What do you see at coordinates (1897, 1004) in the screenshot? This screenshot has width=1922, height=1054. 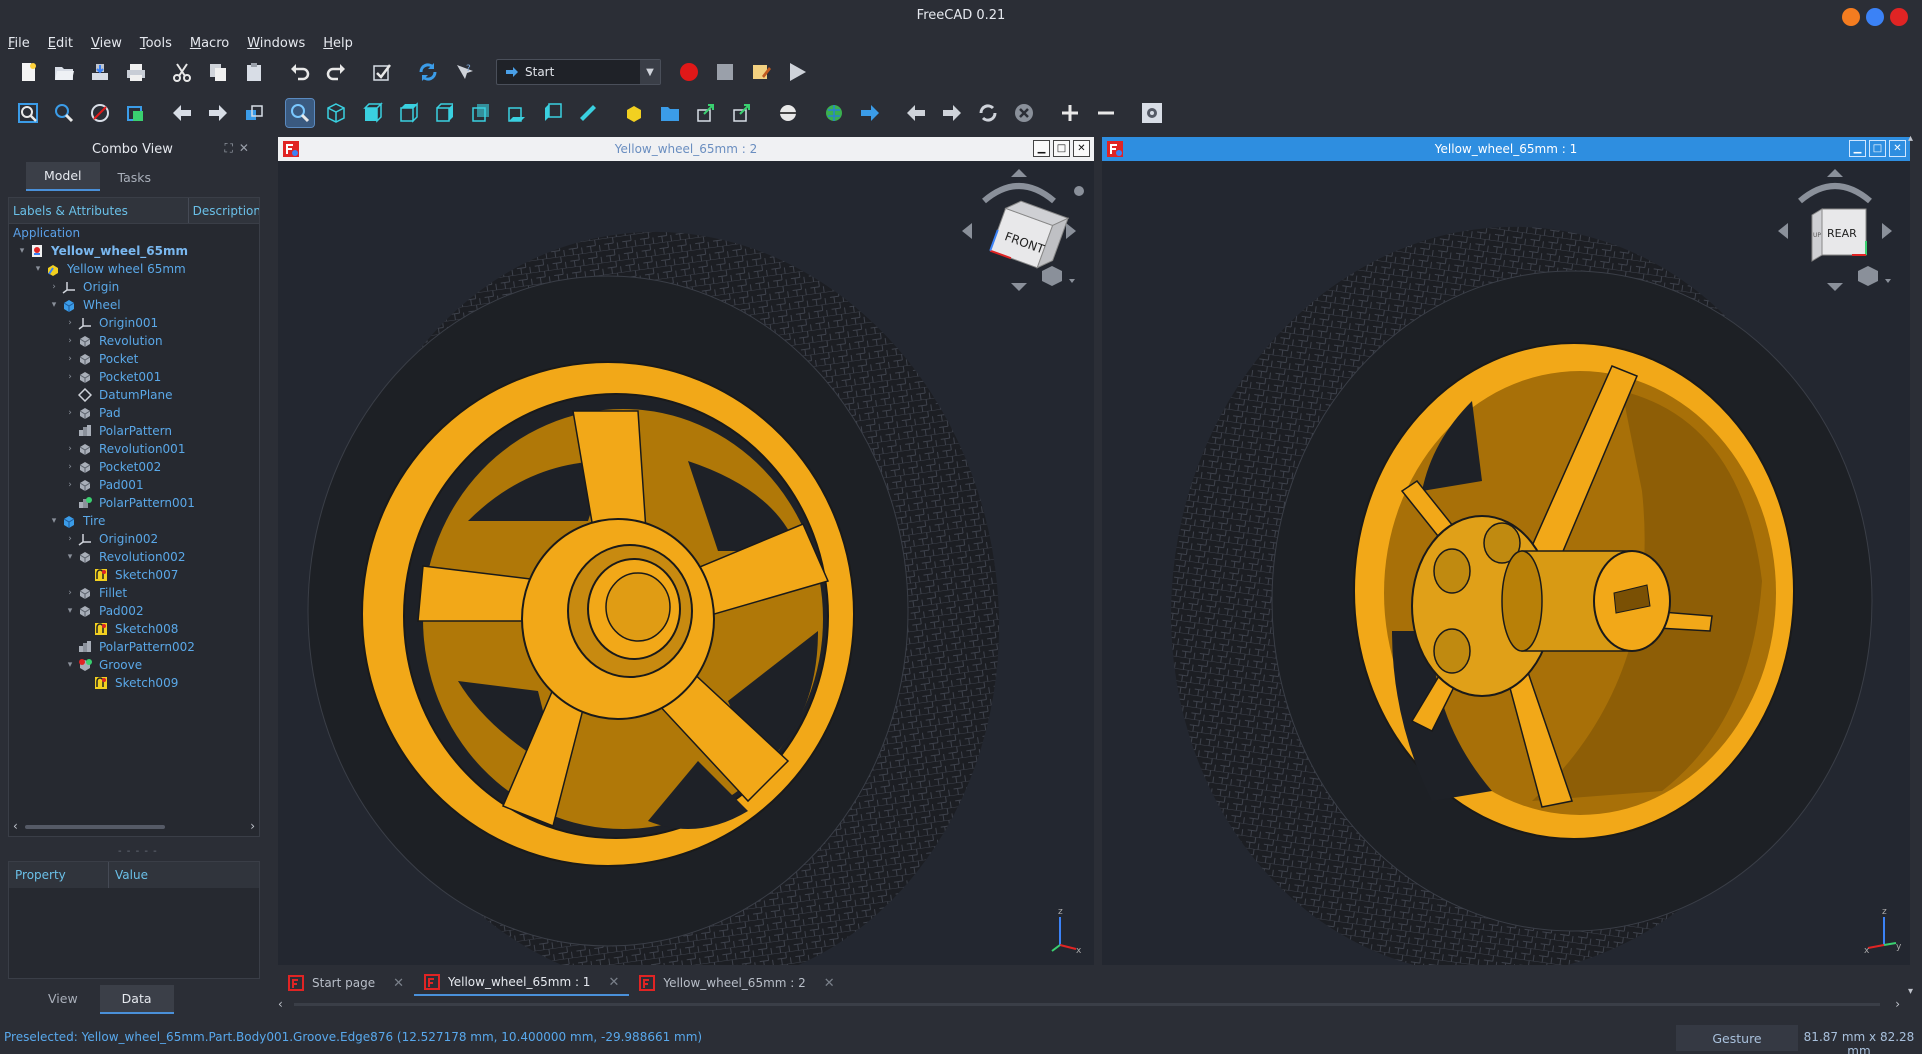 I see `chevron-right-icon: ›` at bounding box center [1897, 1004].